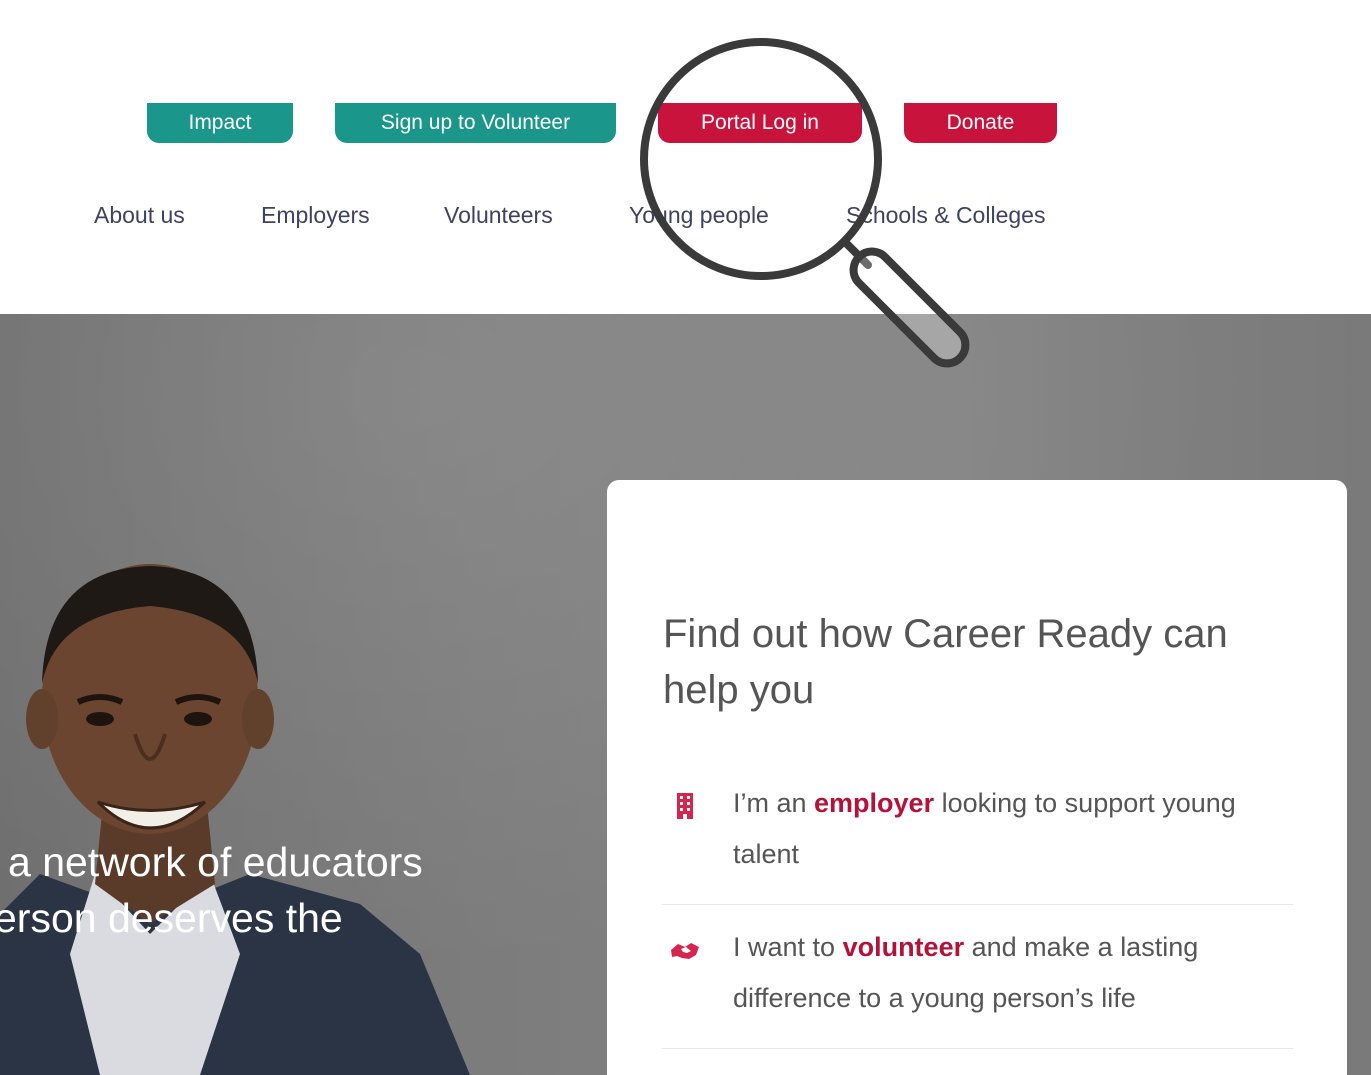  What do you see at coordinates (685, 951) in the screenshot?
I see `handshake-icon` at bounding box center [685, 951].